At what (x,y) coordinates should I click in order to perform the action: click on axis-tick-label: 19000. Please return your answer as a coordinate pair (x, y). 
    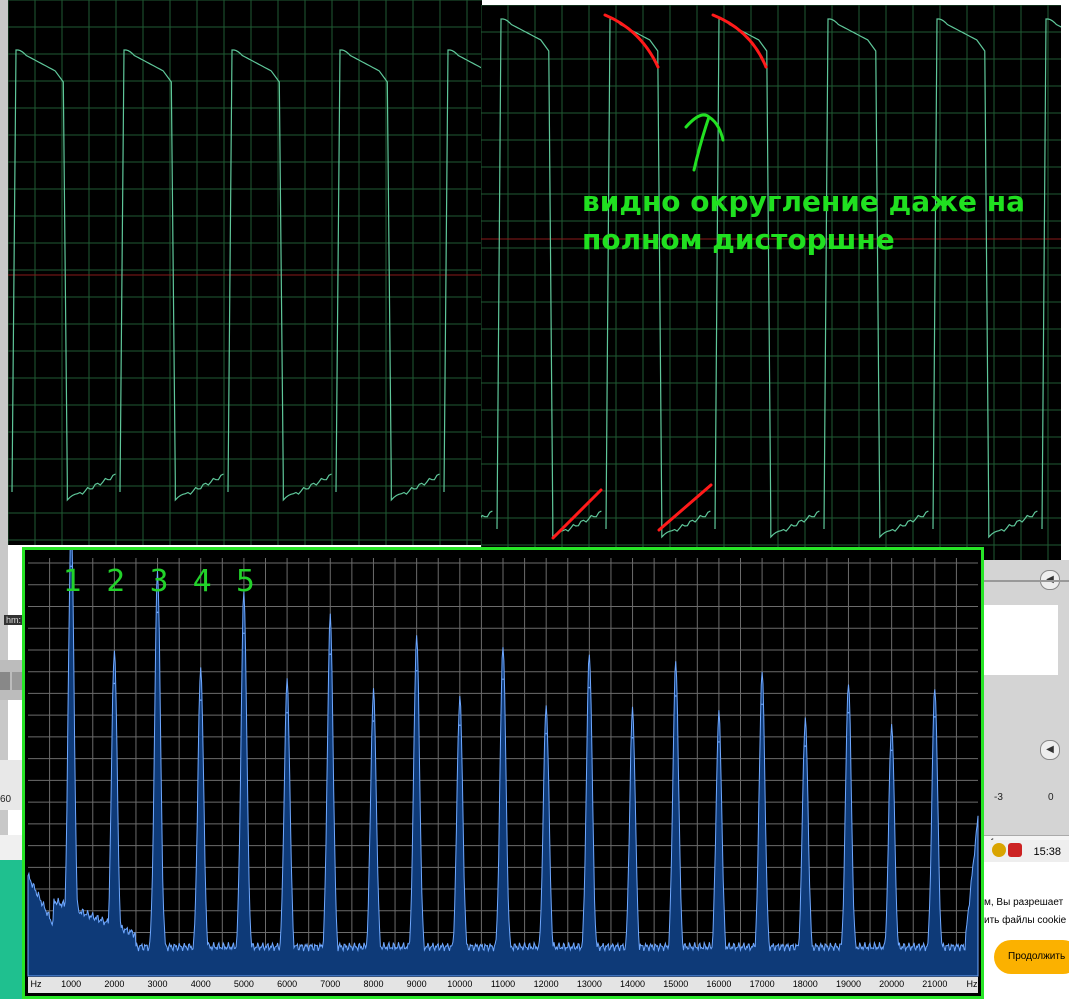
    Looking at the image, I should click on (848, 984).